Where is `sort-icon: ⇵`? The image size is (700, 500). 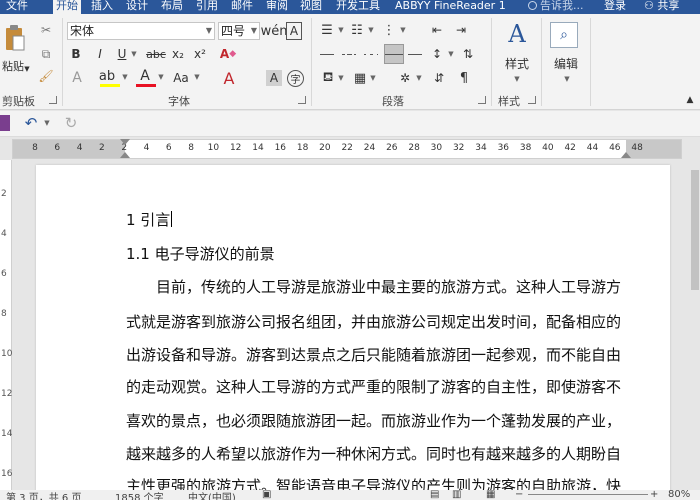 sort-icon: ⇵ is located at coordinates (439, 78).